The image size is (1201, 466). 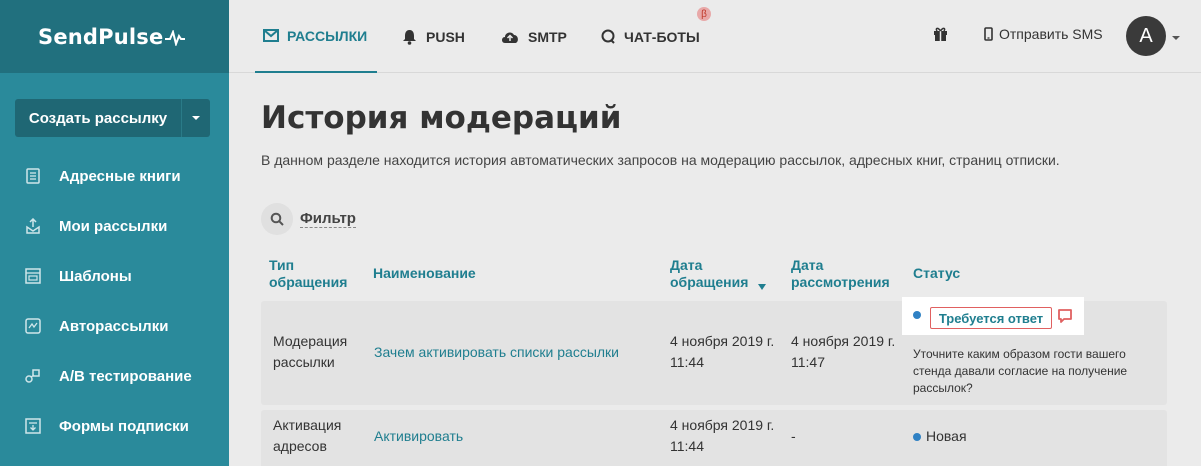 What do you see at coordinates (95, 276) in the screenshot?
I see `sidebar-item-label: Шаблоны` at bounding box center [95, 276].